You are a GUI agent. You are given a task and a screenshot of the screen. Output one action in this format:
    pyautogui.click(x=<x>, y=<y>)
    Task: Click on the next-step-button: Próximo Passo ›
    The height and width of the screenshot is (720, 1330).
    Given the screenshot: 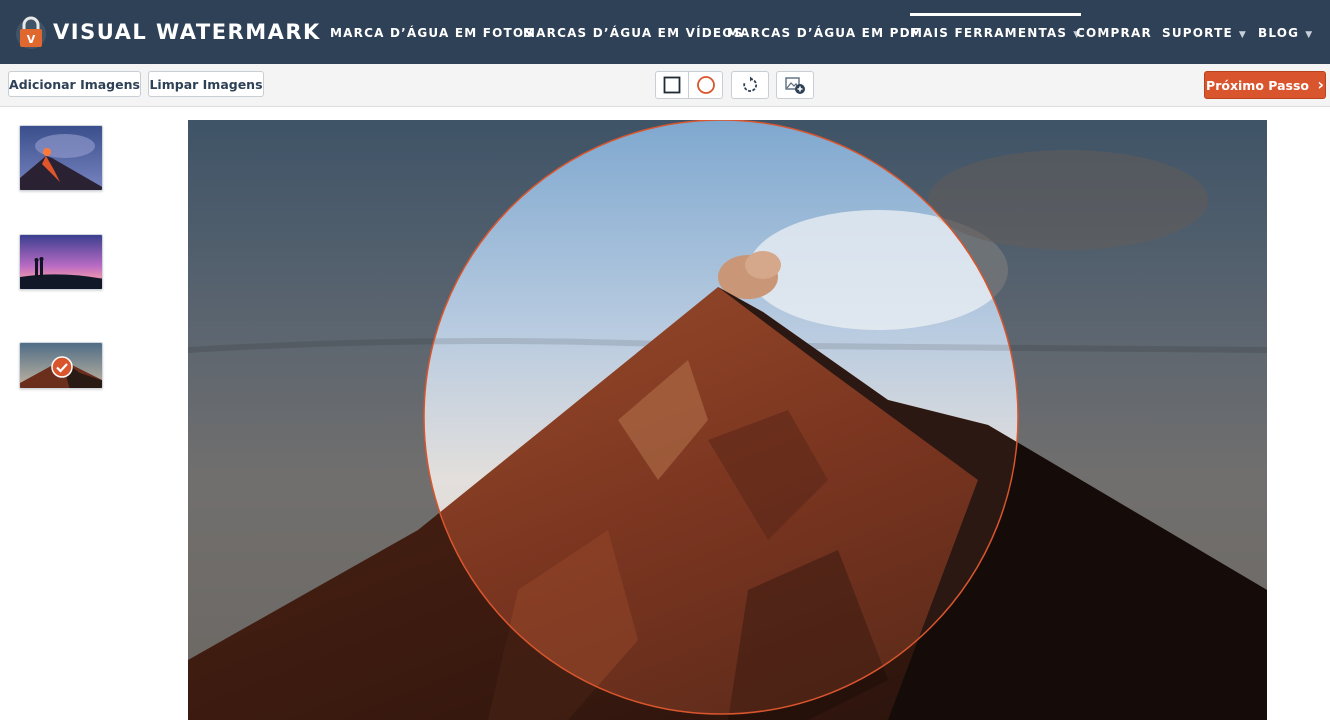 What is the action you would take?
    pyautogui.click(x=1265, y=85)
    